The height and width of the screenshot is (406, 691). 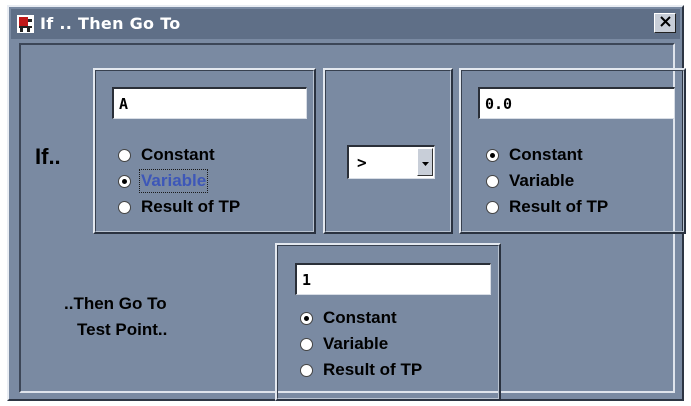 I want to click on title-bar: If .. Then Go To, so click(x=345, y=24).